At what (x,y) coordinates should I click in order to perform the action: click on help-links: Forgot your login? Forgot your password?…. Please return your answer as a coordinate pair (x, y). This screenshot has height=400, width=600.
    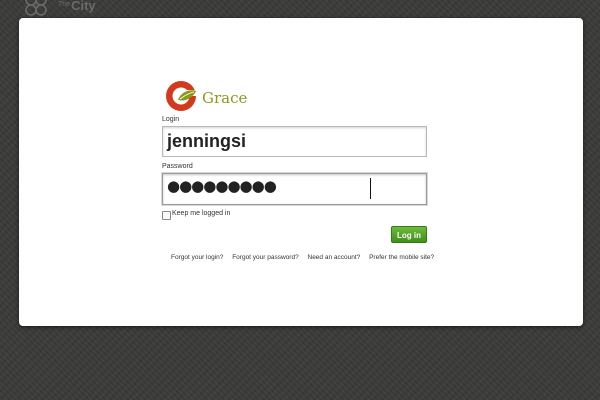
    Looking at the image, I should click on (302, 257).